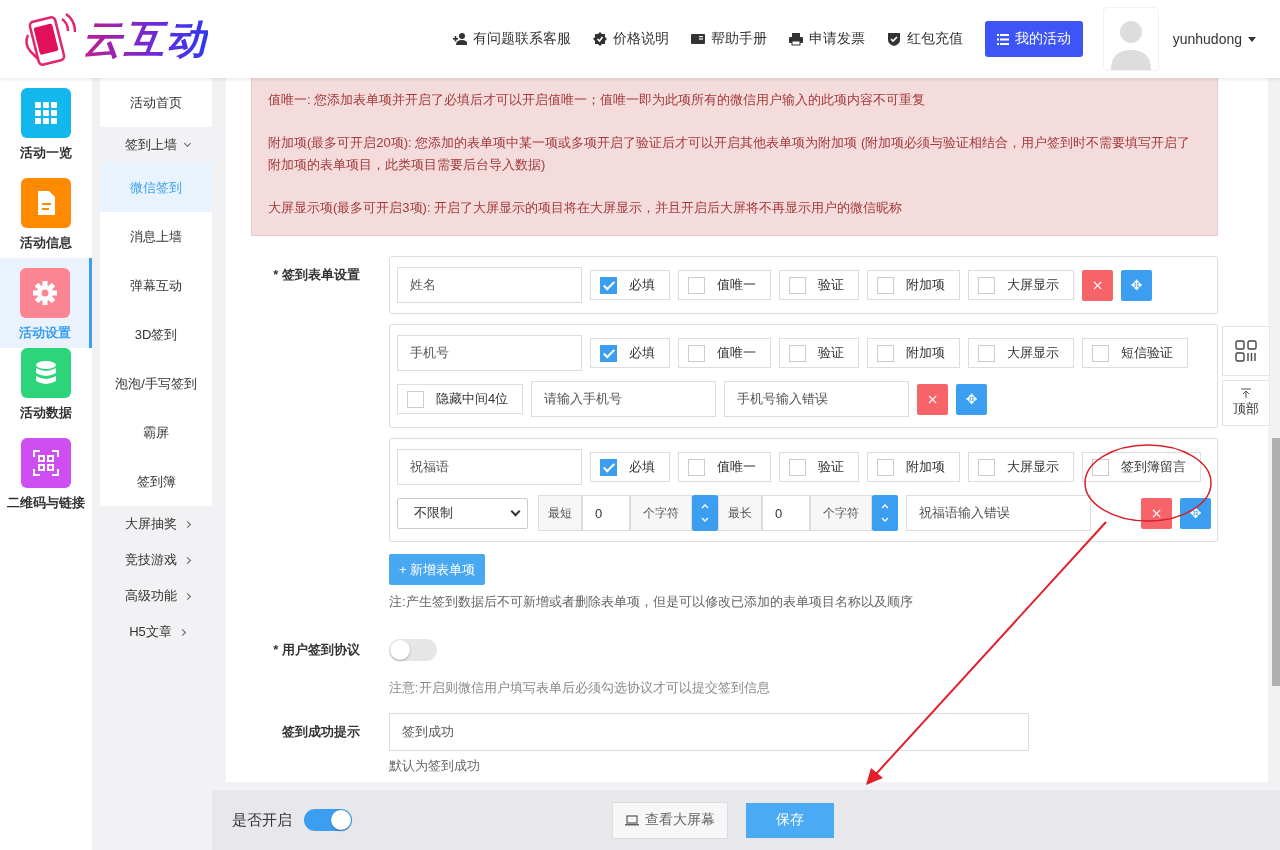 The width and height of the screenshot is (1280, 850). Describe the element at coordinates (460, 399) in the screenshot. I see `checkbox-option: 隐藏中间4位` at that location.